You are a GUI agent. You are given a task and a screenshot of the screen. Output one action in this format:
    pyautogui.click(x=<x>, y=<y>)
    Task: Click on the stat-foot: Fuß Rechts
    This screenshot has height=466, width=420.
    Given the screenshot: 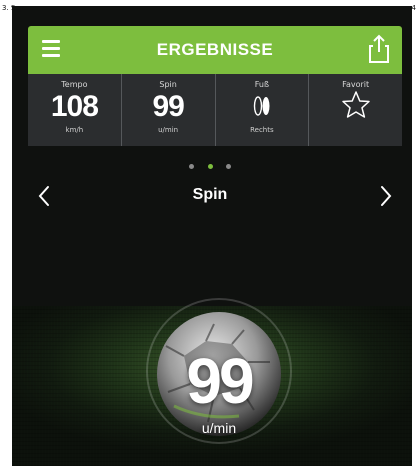 What is the action you would take?
    pyautogui.click(x=263, y=110)
    